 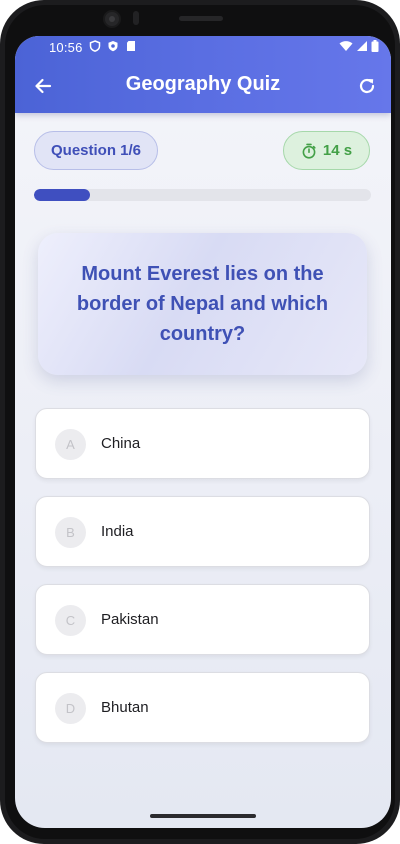 I want to click on stopwatch-icon, so click(x=309, y=151).